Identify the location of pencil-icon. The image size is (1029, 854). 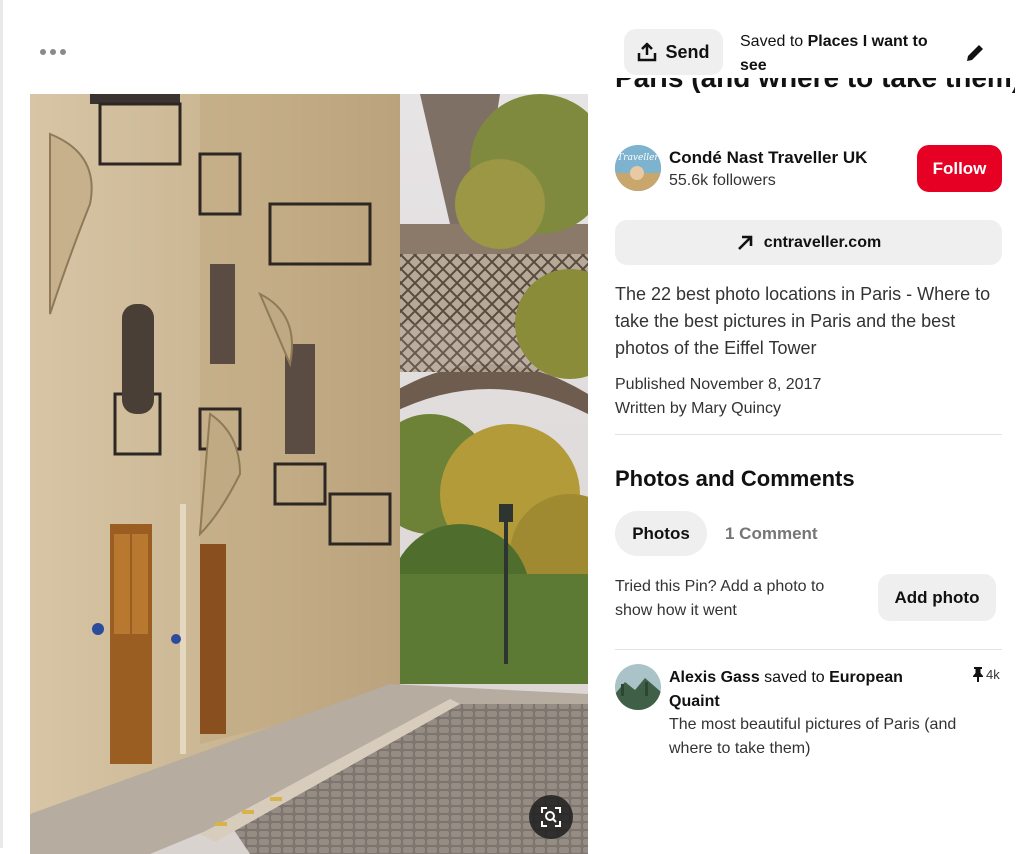
(975, 53).